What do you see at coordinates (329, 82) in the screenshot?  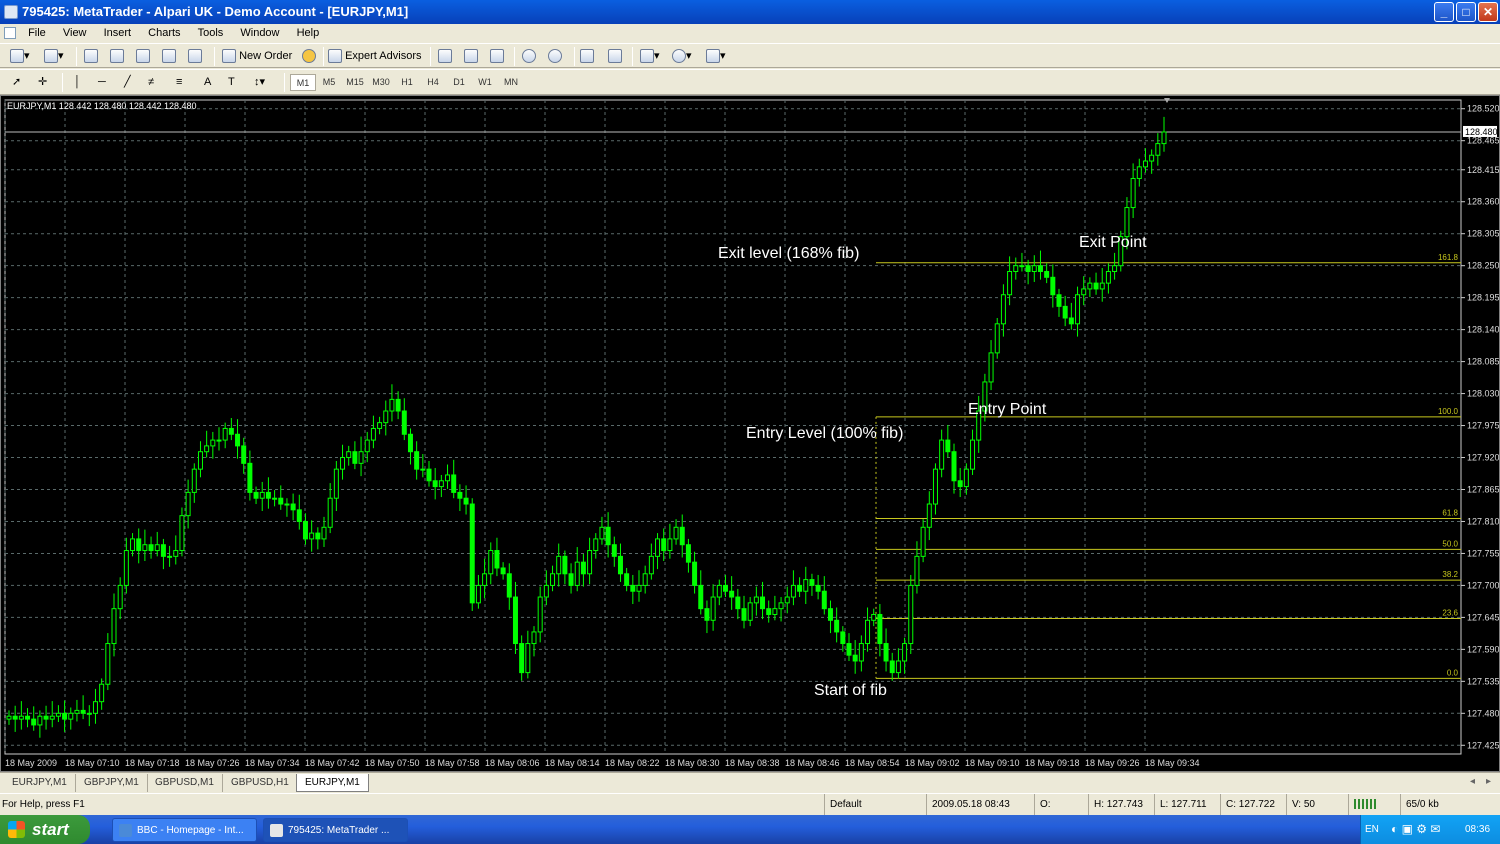 I see `timeframe-m5: M5` at bounding box center [329, 82].